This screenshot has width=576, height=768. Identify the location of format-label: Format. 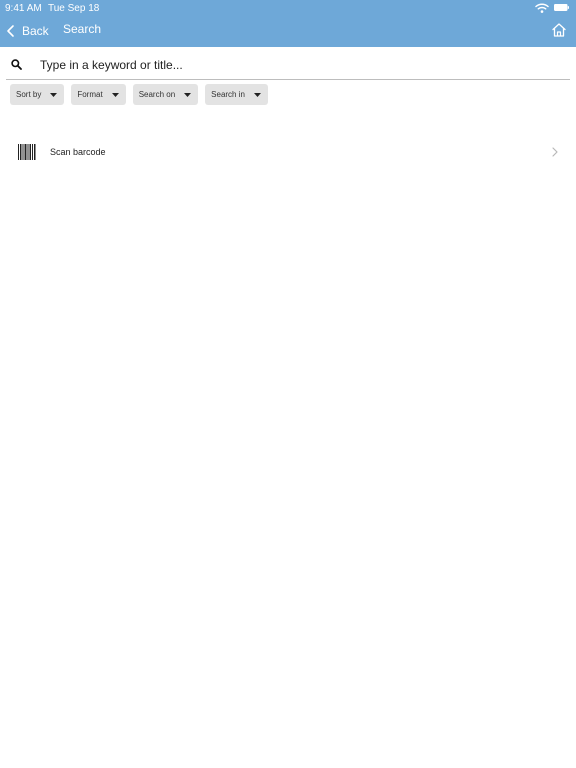
(90, 94).